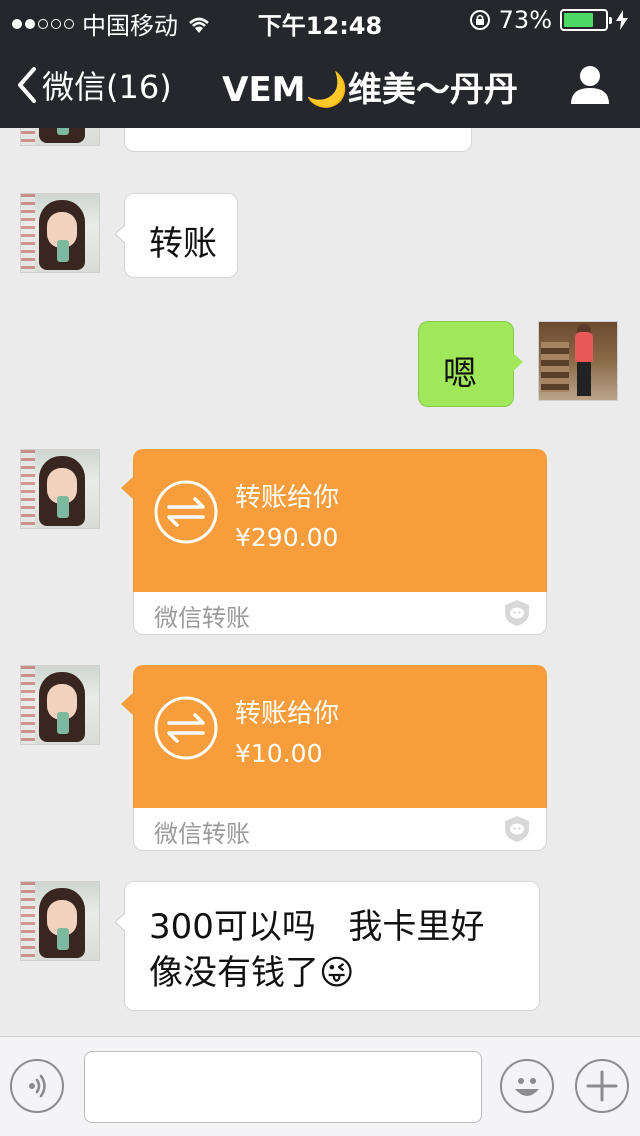 The height and width of the screenshot is (1136, 640). What do you see at coordinates (334, 736) in the screenshot?
I see `transfer-card-header: 转账给你 ¥10.00` at bounding box center [334, 736].